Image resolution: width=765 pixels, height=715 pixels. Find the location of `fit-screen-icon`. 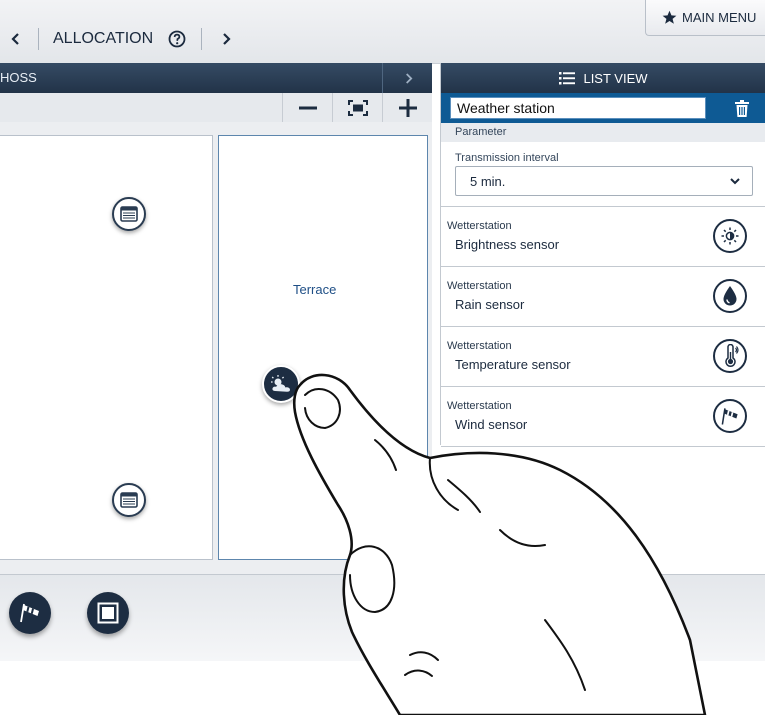

fit-screen-icon is located at coordinates (358, 107).